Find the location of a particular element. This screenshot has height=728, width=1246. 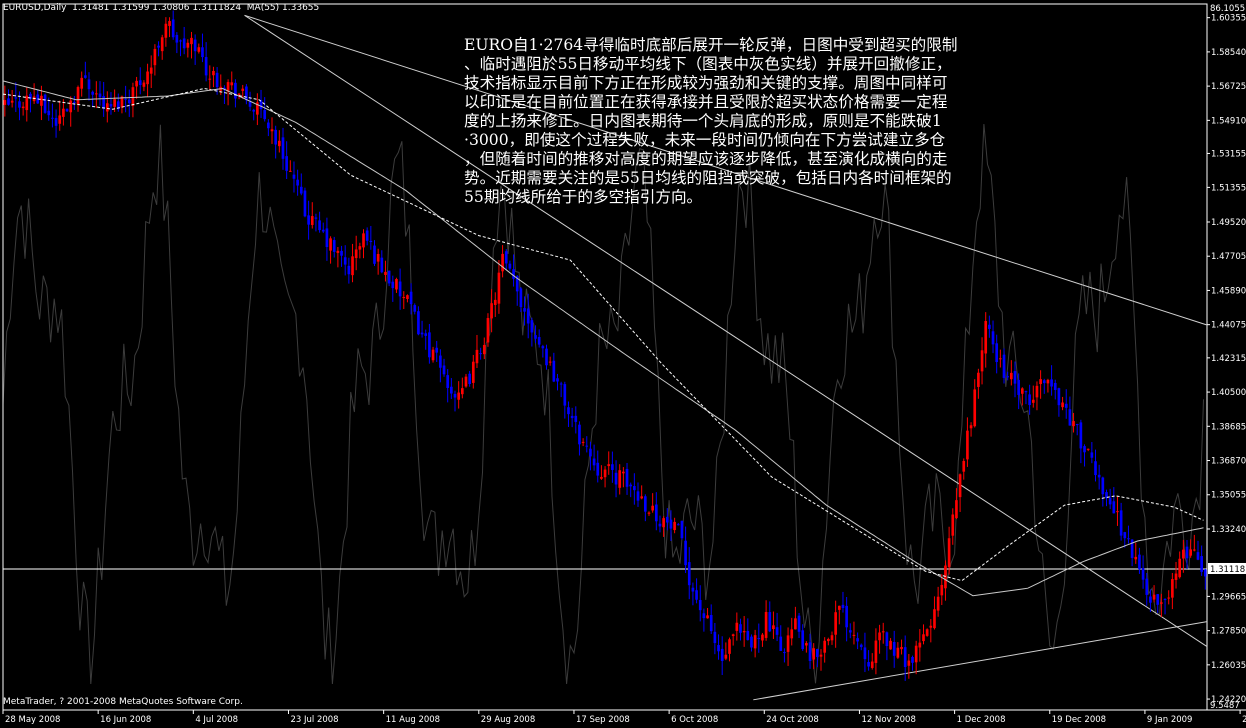

y-tick-label: 1.56725 is located at coordinates (1228, 87).